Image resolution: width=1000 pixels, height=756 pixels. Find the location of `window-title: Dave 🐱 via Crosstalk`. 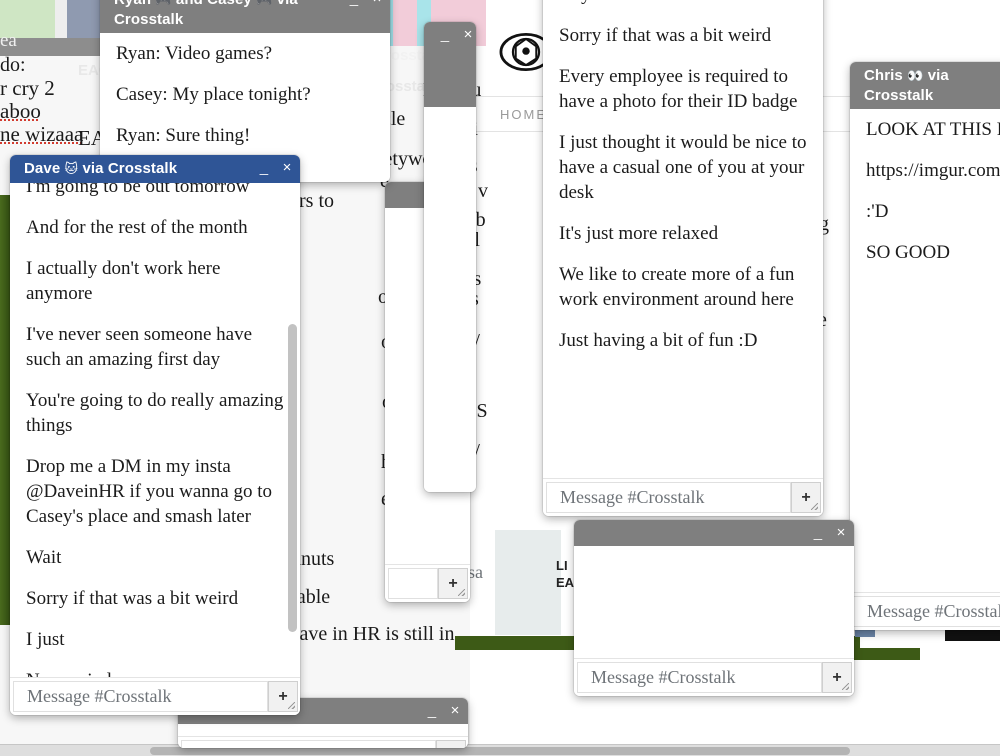

window-title: Dave 🐱 via Crosstalk is located at coordinates (101, 168).